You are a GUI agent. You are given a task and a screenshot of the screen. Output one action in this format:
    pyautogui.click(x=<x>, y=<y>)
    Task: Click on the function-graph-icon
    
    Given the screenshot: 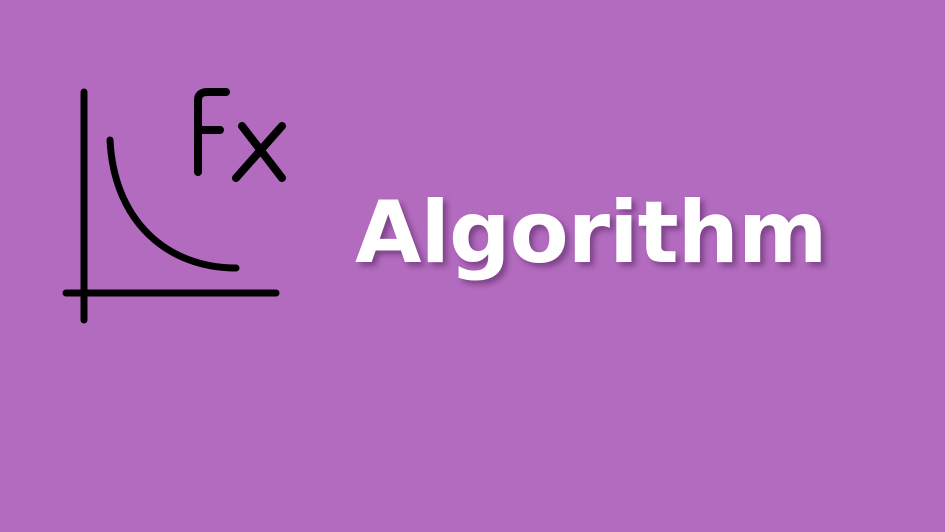 What is the action you would take?
    pyautogui.click(x=174, y=204)
    